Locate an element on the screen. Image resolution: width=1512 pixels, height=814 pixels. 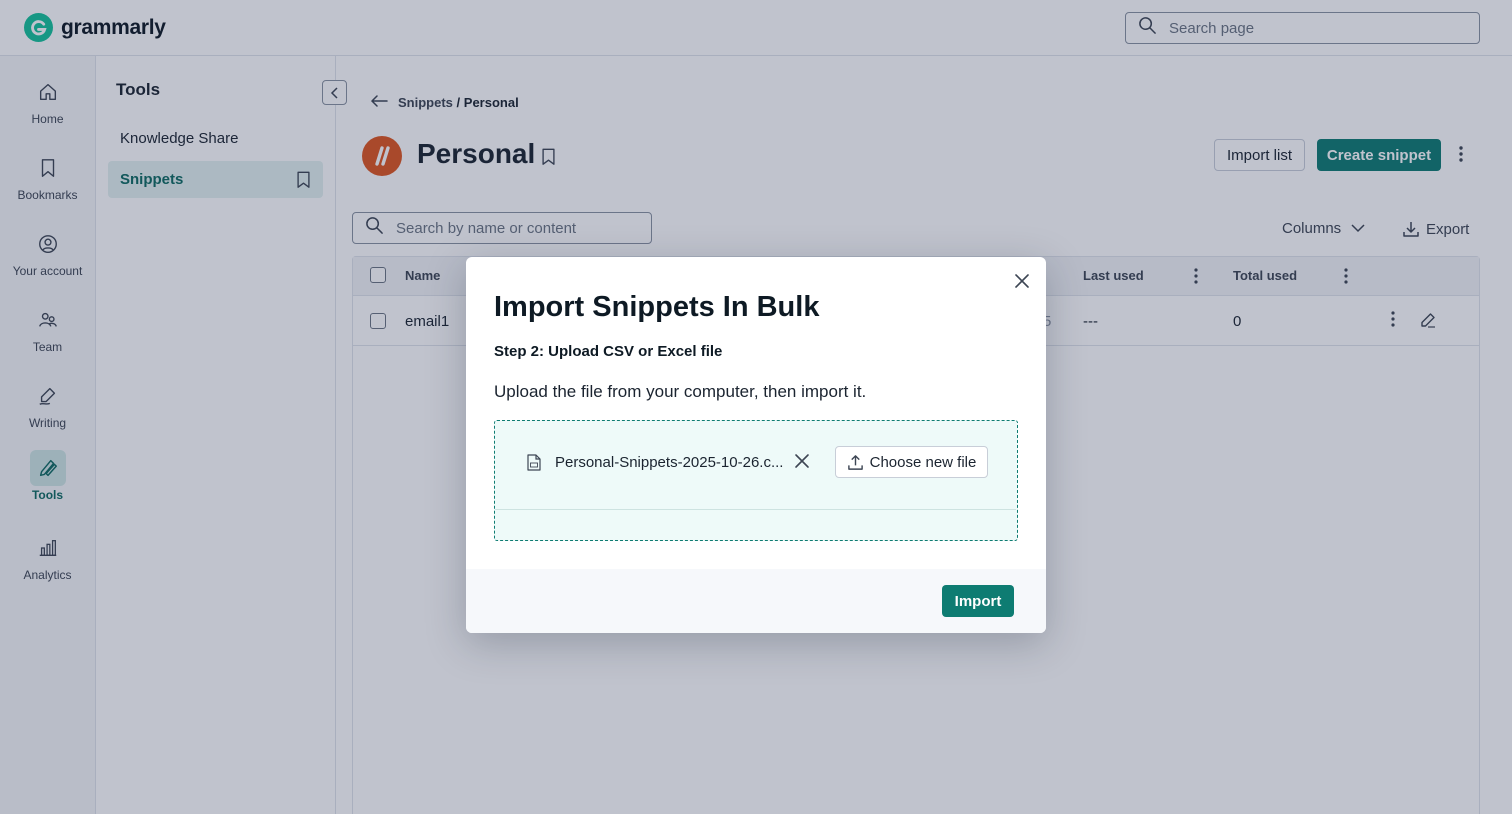
upload-icon is located at coordinates (855, 462).